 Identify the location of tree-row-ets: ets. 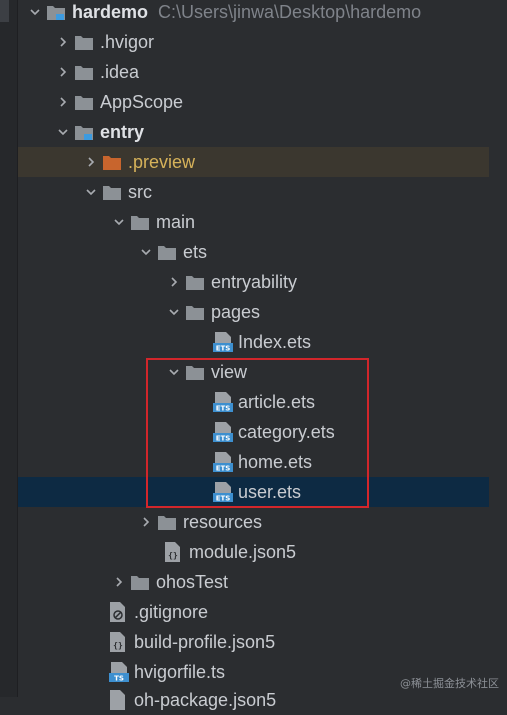
(253, 252).